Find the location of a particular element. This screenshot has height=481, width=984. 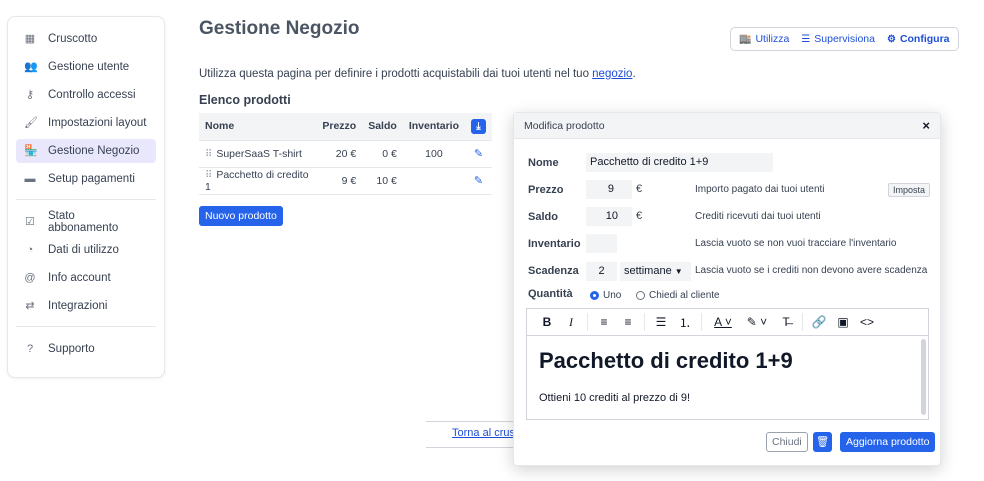

nome-field: Pacchetto di credito 1+9 is located at coordinates (679, 162).